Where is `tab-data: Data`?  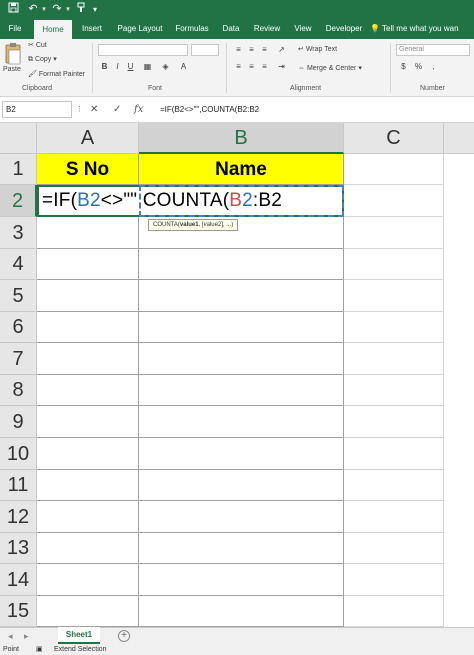
tab-data: Data is located at coordinates (231, 29).